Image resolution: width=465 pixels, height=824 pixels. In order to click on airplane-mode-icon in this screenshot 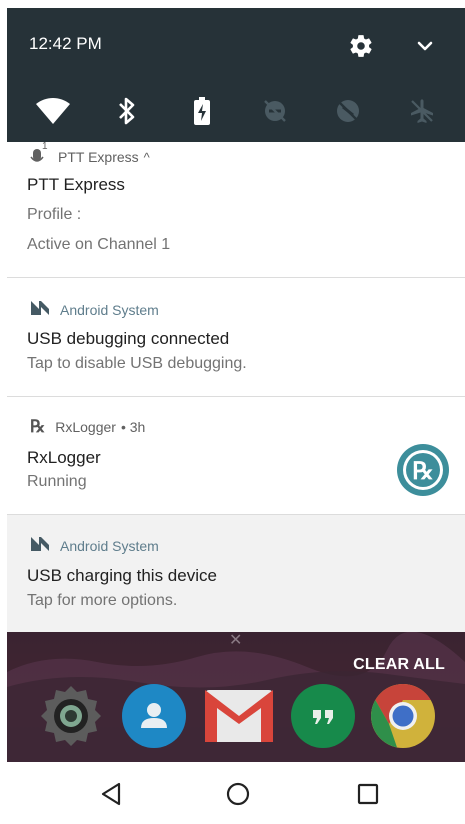, I will do `click(422, 111)`.